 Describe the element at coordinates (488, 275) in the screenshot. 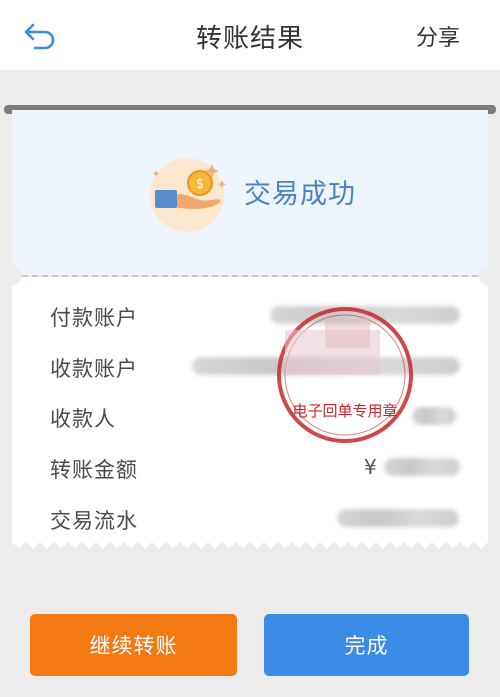

I see `receipt-notch-right` at that location.